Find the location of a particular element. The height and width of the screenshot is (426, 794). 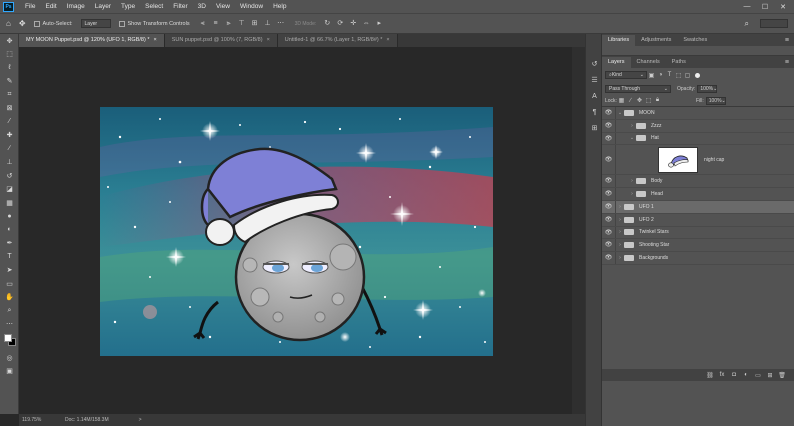

path-selection-tool-icon: ➤ is located at coordinates (9, 271).